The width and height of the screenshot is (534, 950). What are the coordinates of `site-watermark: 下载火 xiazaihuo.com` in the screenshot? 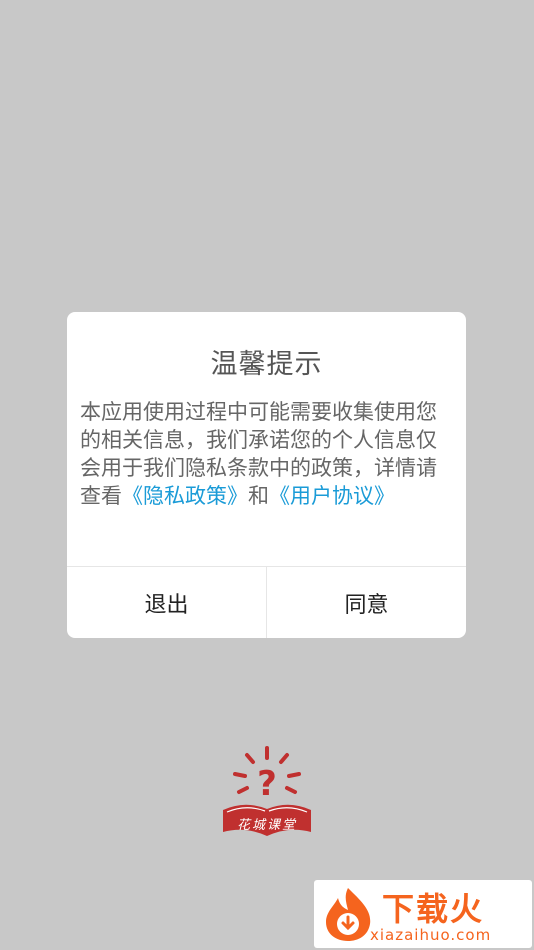 It's located at (423, 914).